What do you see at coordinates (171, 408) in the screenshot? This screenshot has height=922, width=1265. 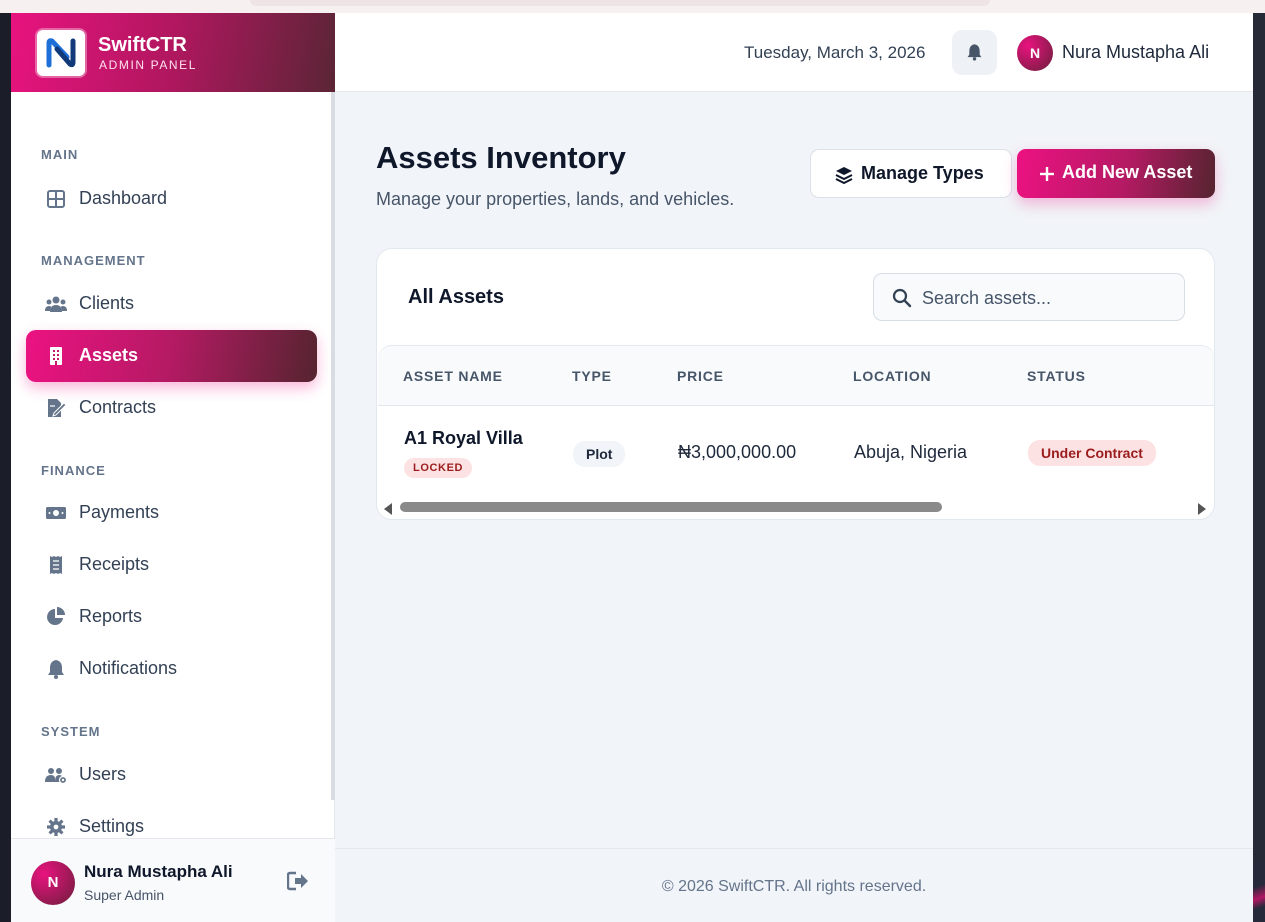 I see `sidebar-item-contracts: Contracts` at bounding box center [171, 408].